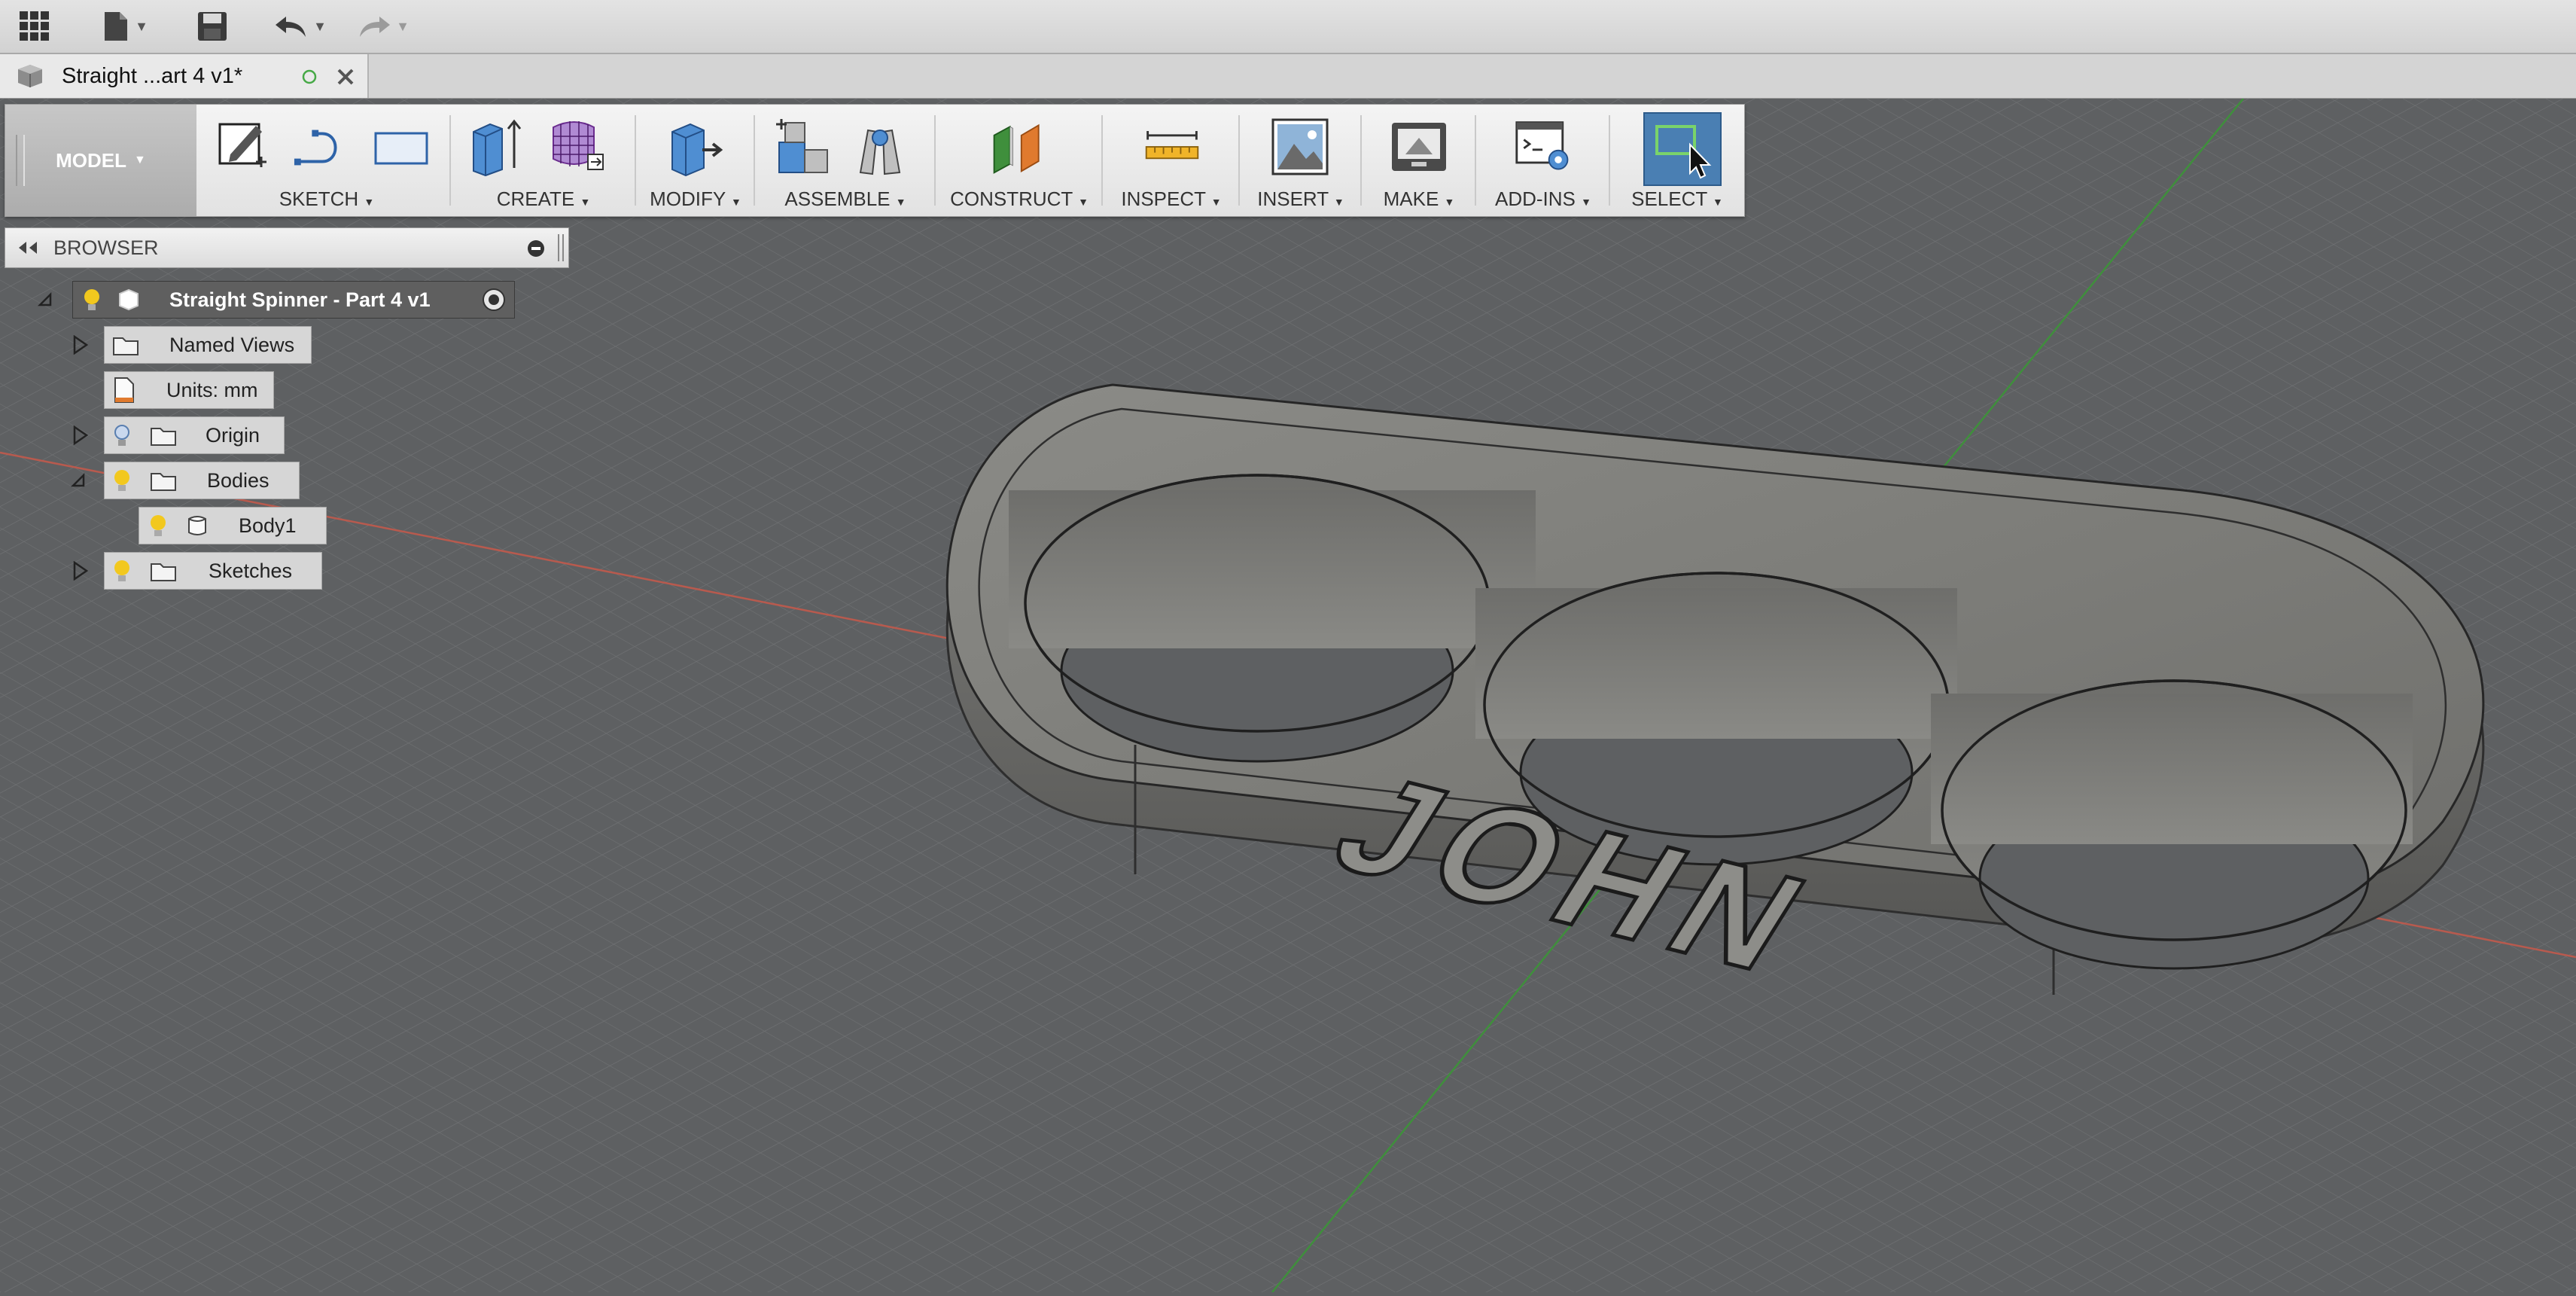 The width and height of the screenshot is (2576, 1296). Describe the element at coordinates (1544, 146) in the screenshot. I see `scripts-icon` at that location.